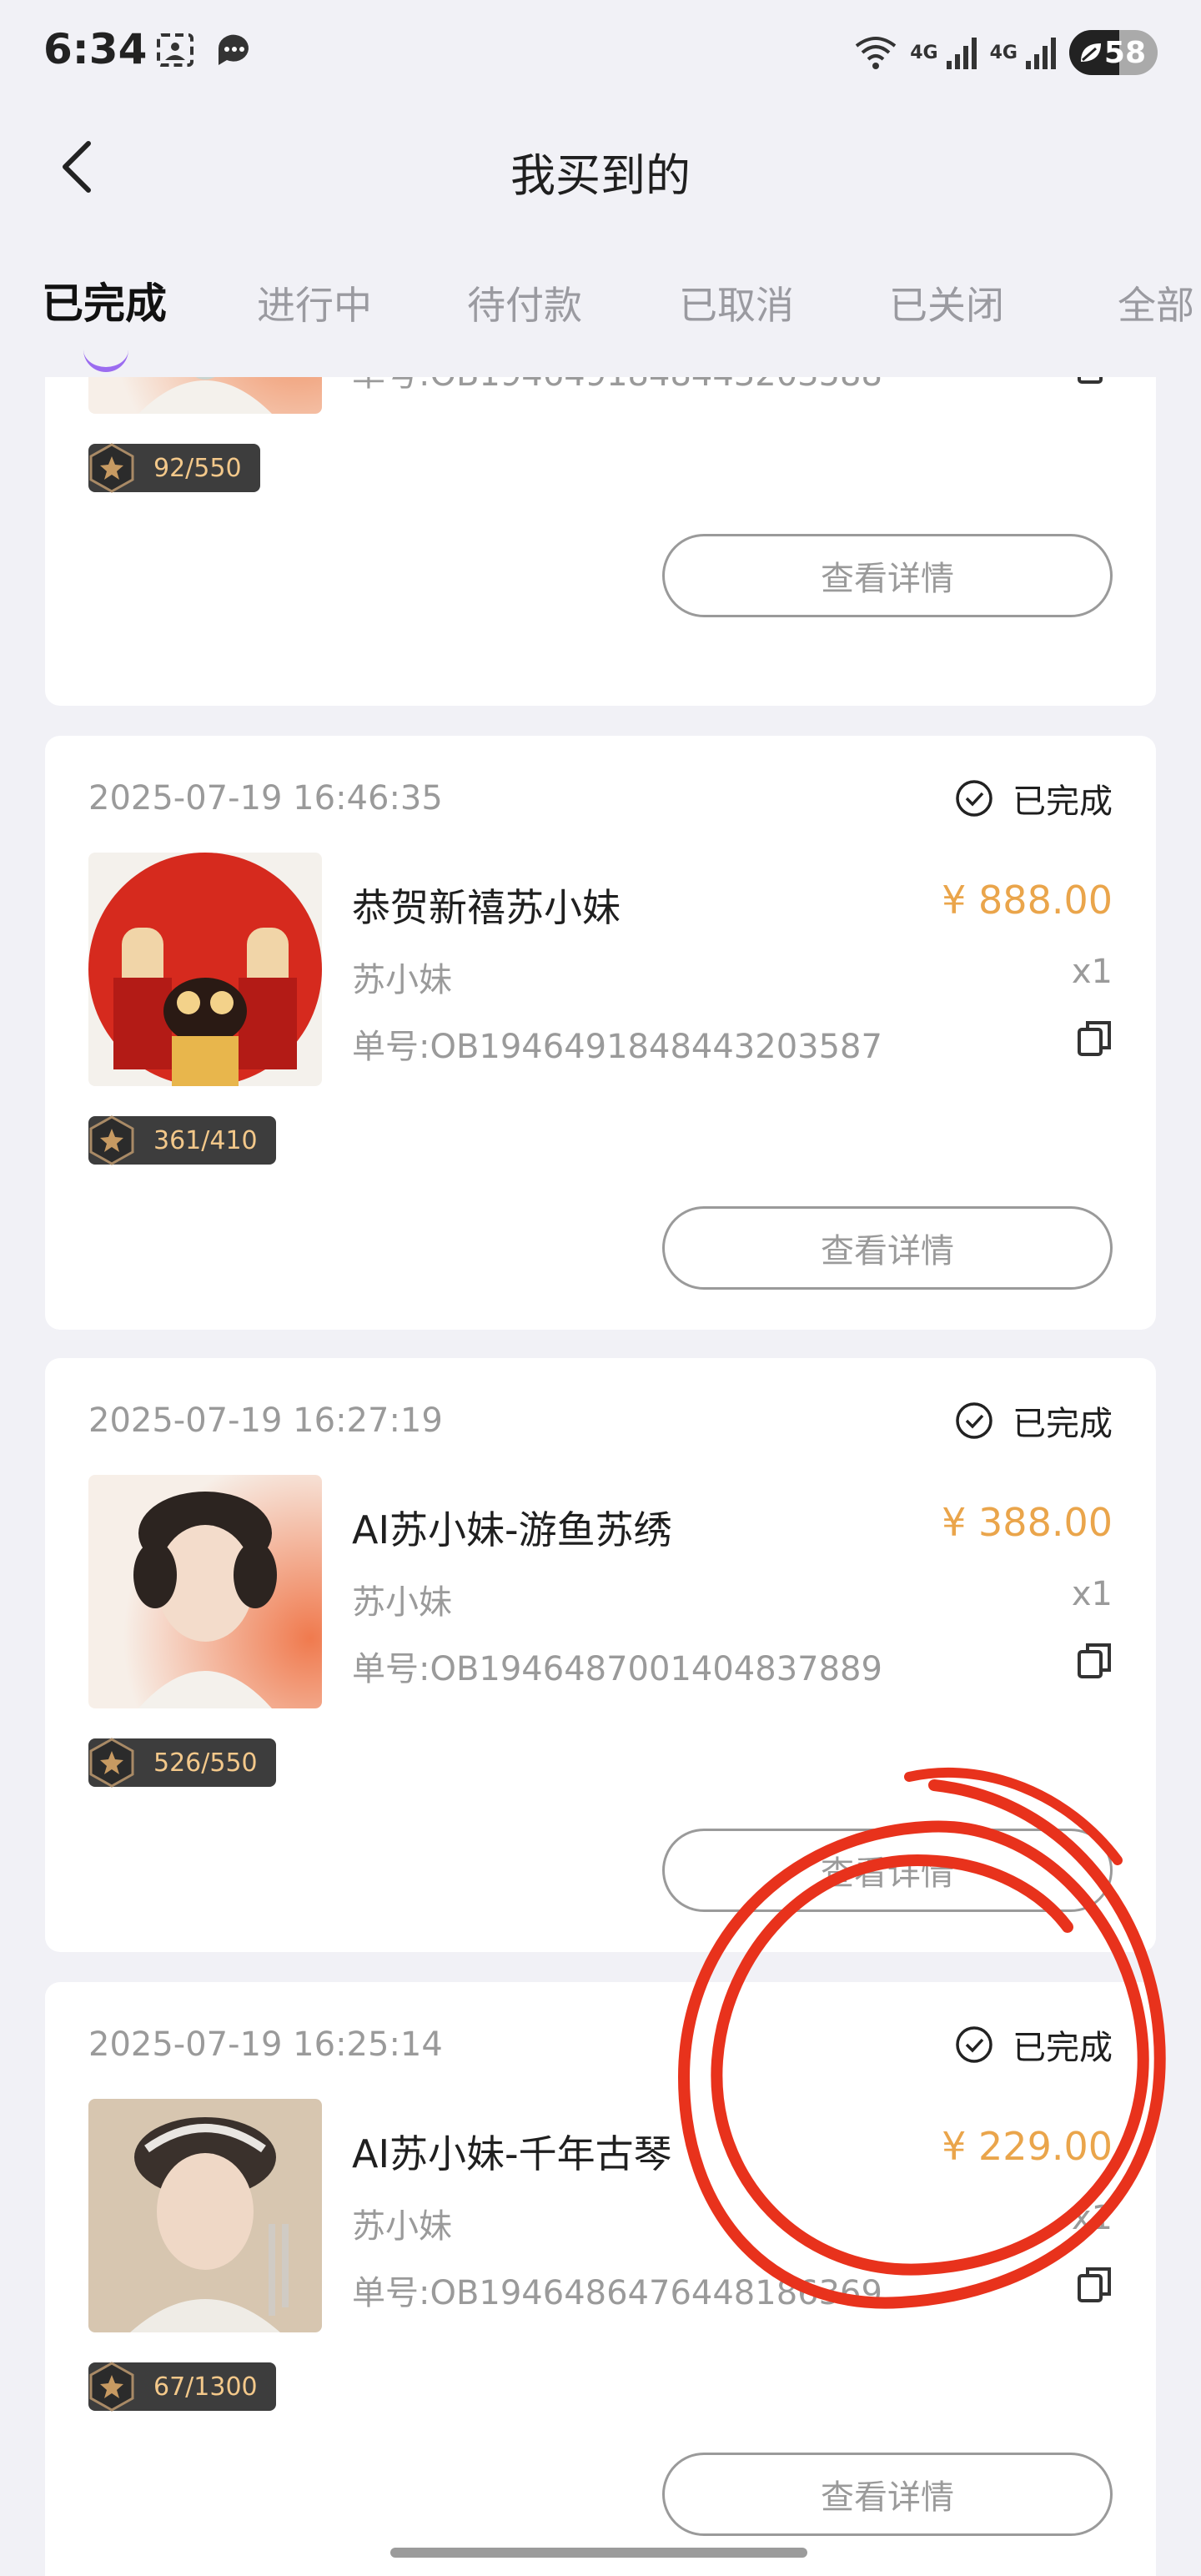 The height and width of the screenshot is (2576, 1201). What do you see at coordinates (198, 468) in the screenshot?
I see `edition-count: 92/550` at bounding box center [198, 468].